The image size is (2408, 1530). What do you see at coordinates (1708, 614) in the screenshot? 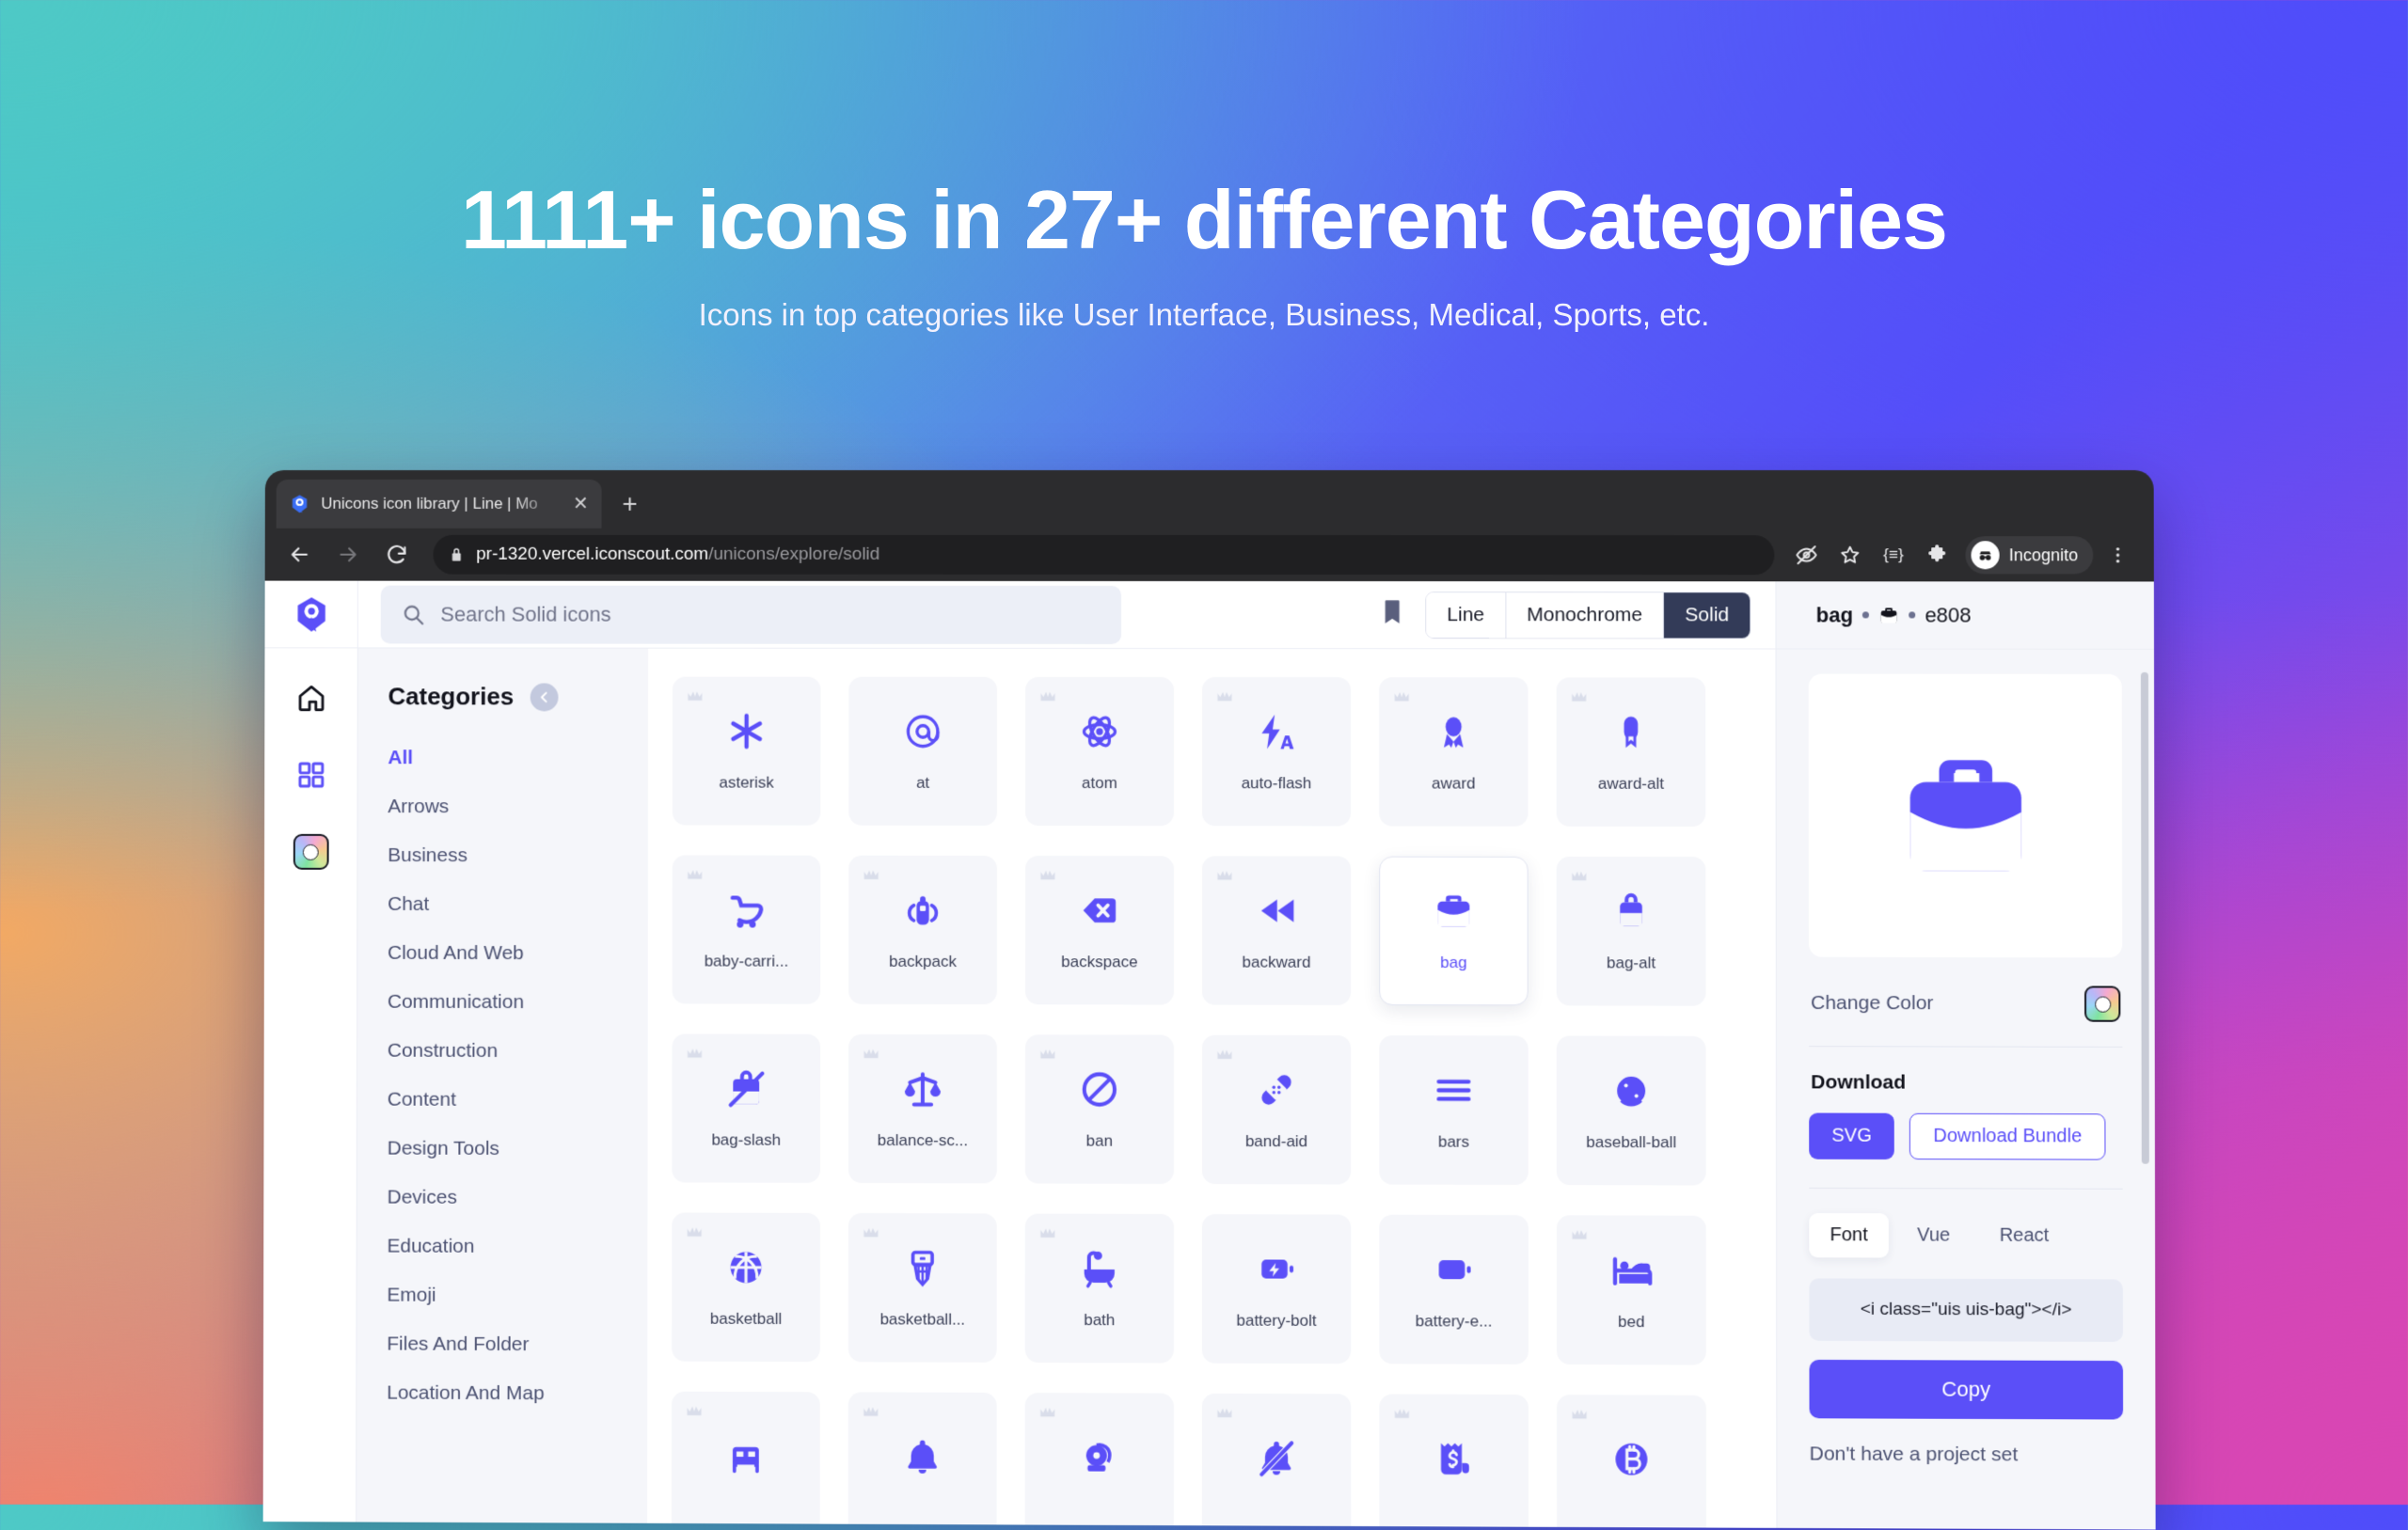
I see `style-option-solid: Solid` at bounding box center [1708, 614].